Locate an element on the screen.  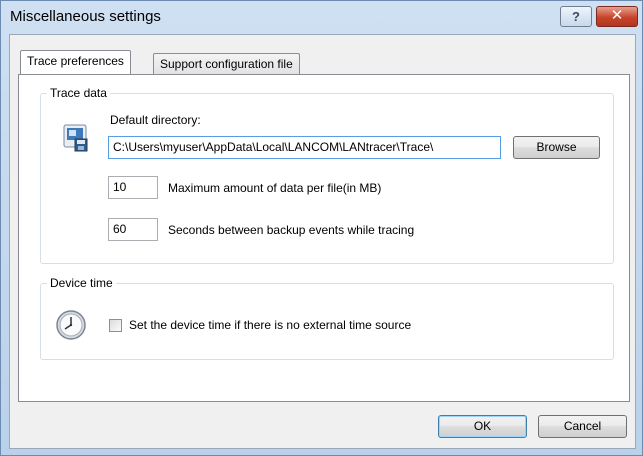
close-button: ✕ is located at coordinates (617, 16).